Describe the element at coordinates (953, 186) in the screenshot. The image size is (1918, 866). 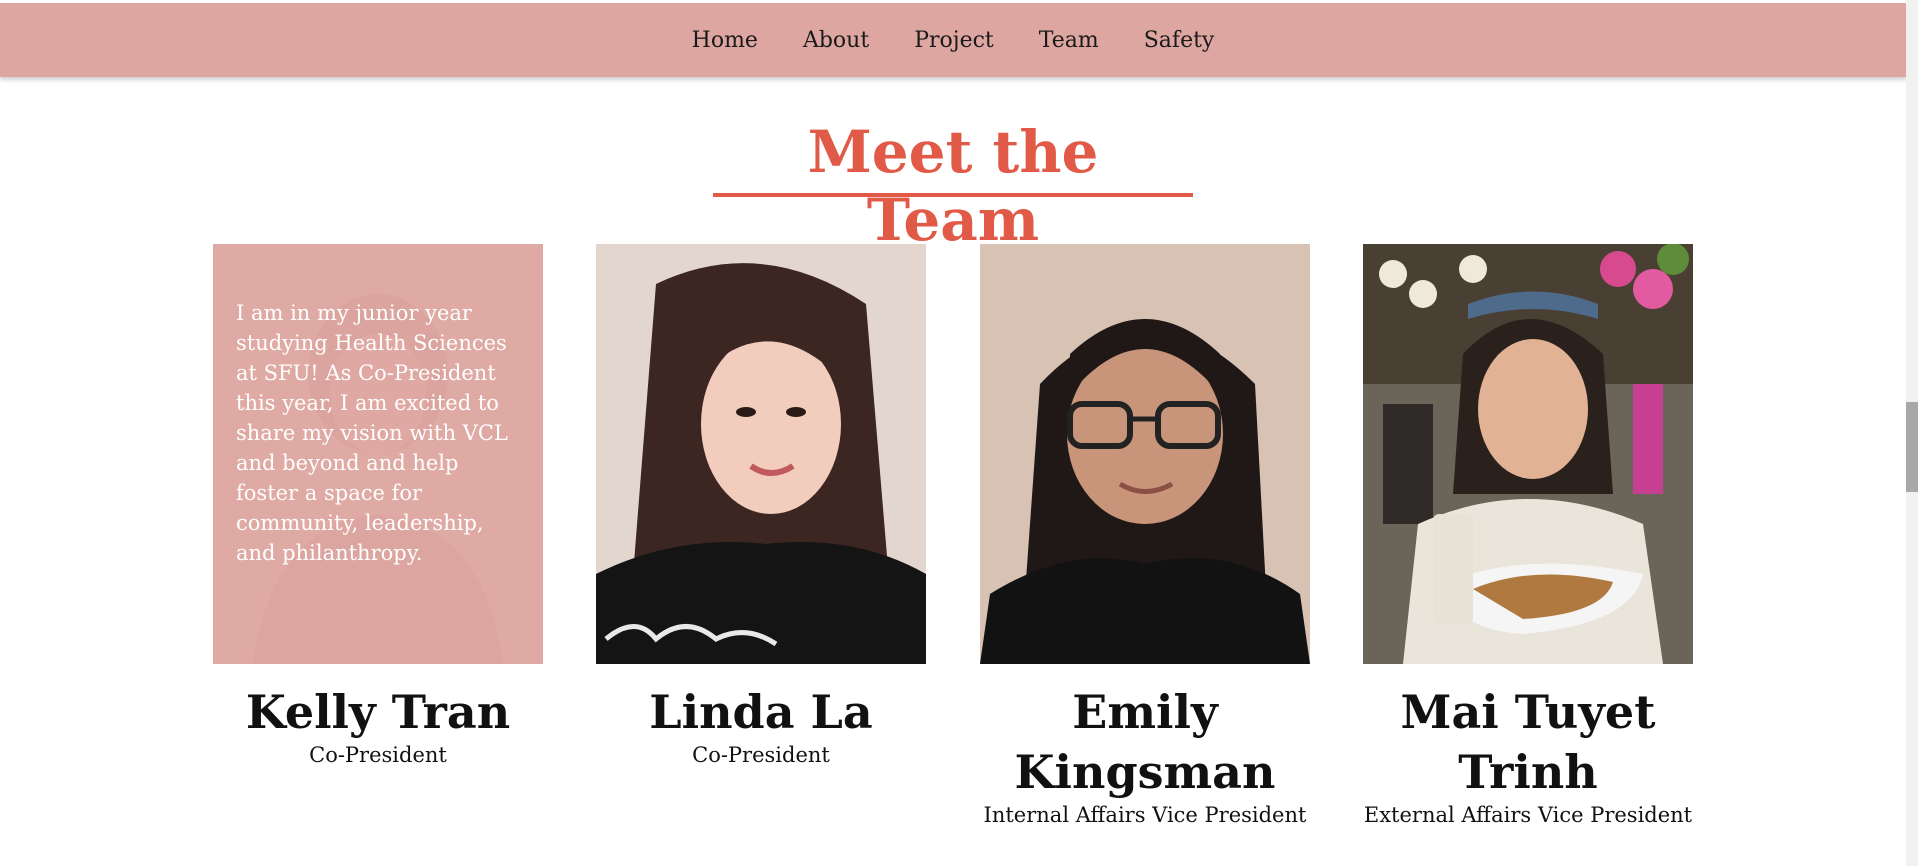
I see `section-title: Meet the Team` at that location.